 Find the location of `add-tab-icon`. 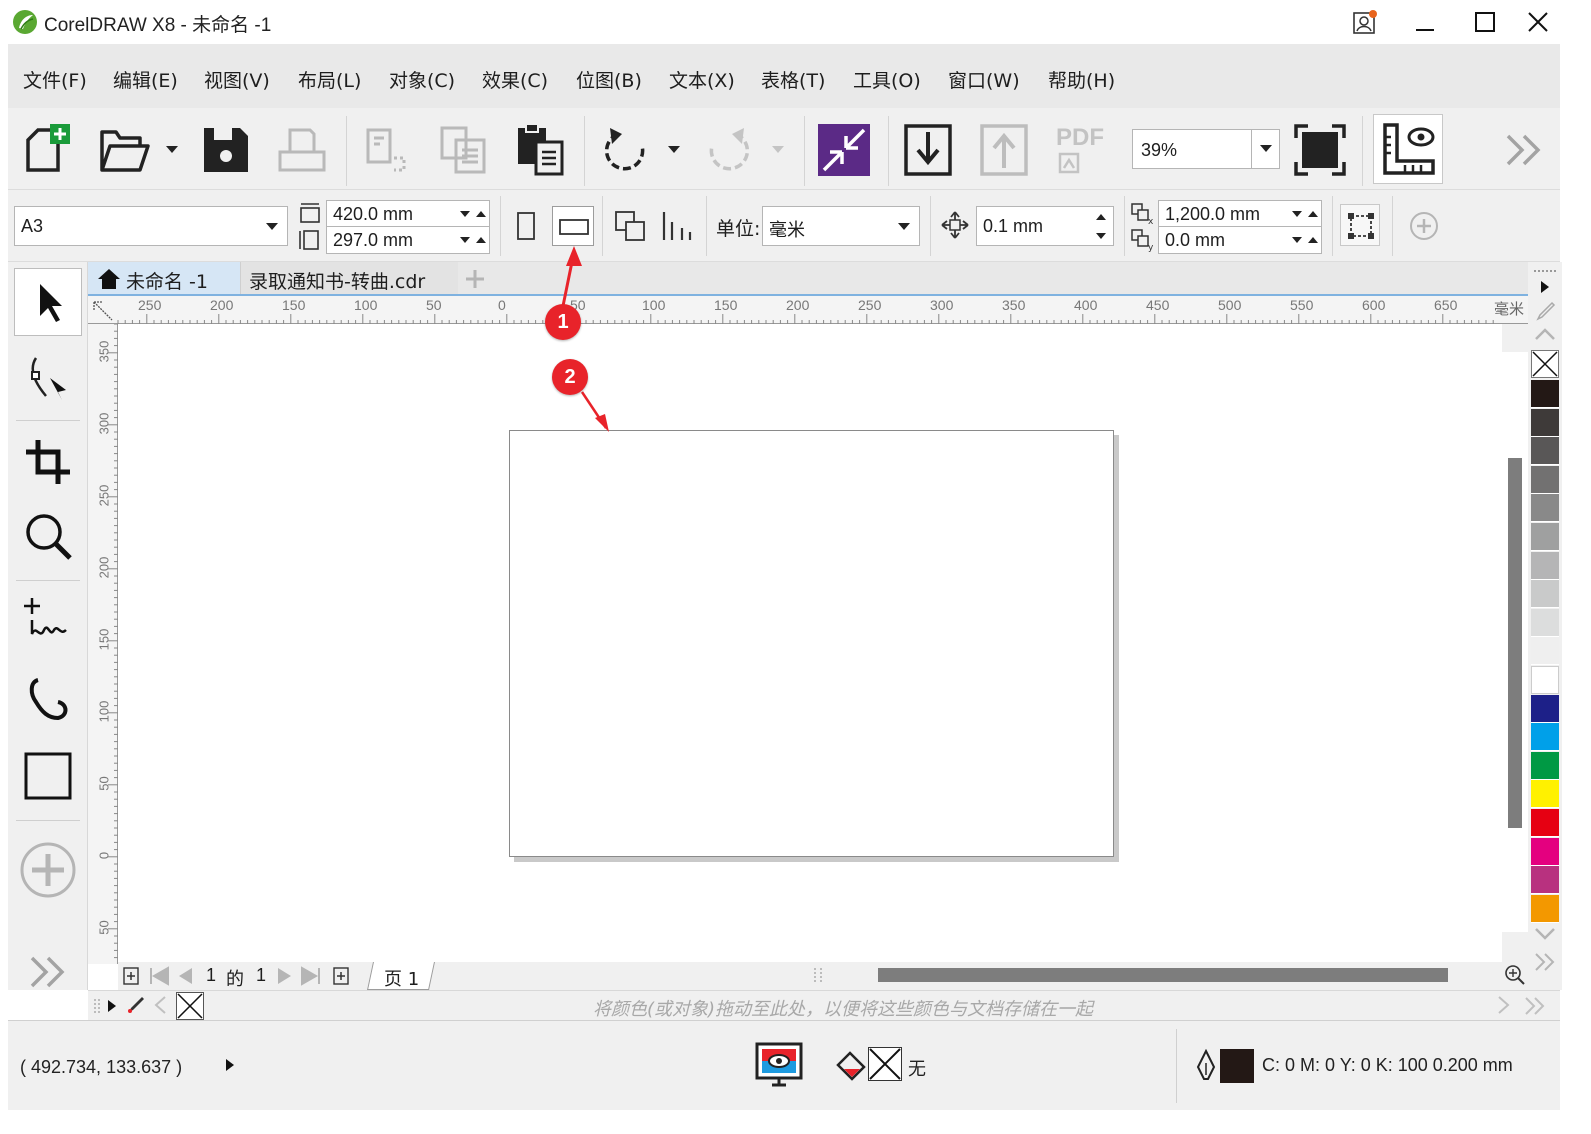

add-tab-icon is located at coordinates (475, 279).